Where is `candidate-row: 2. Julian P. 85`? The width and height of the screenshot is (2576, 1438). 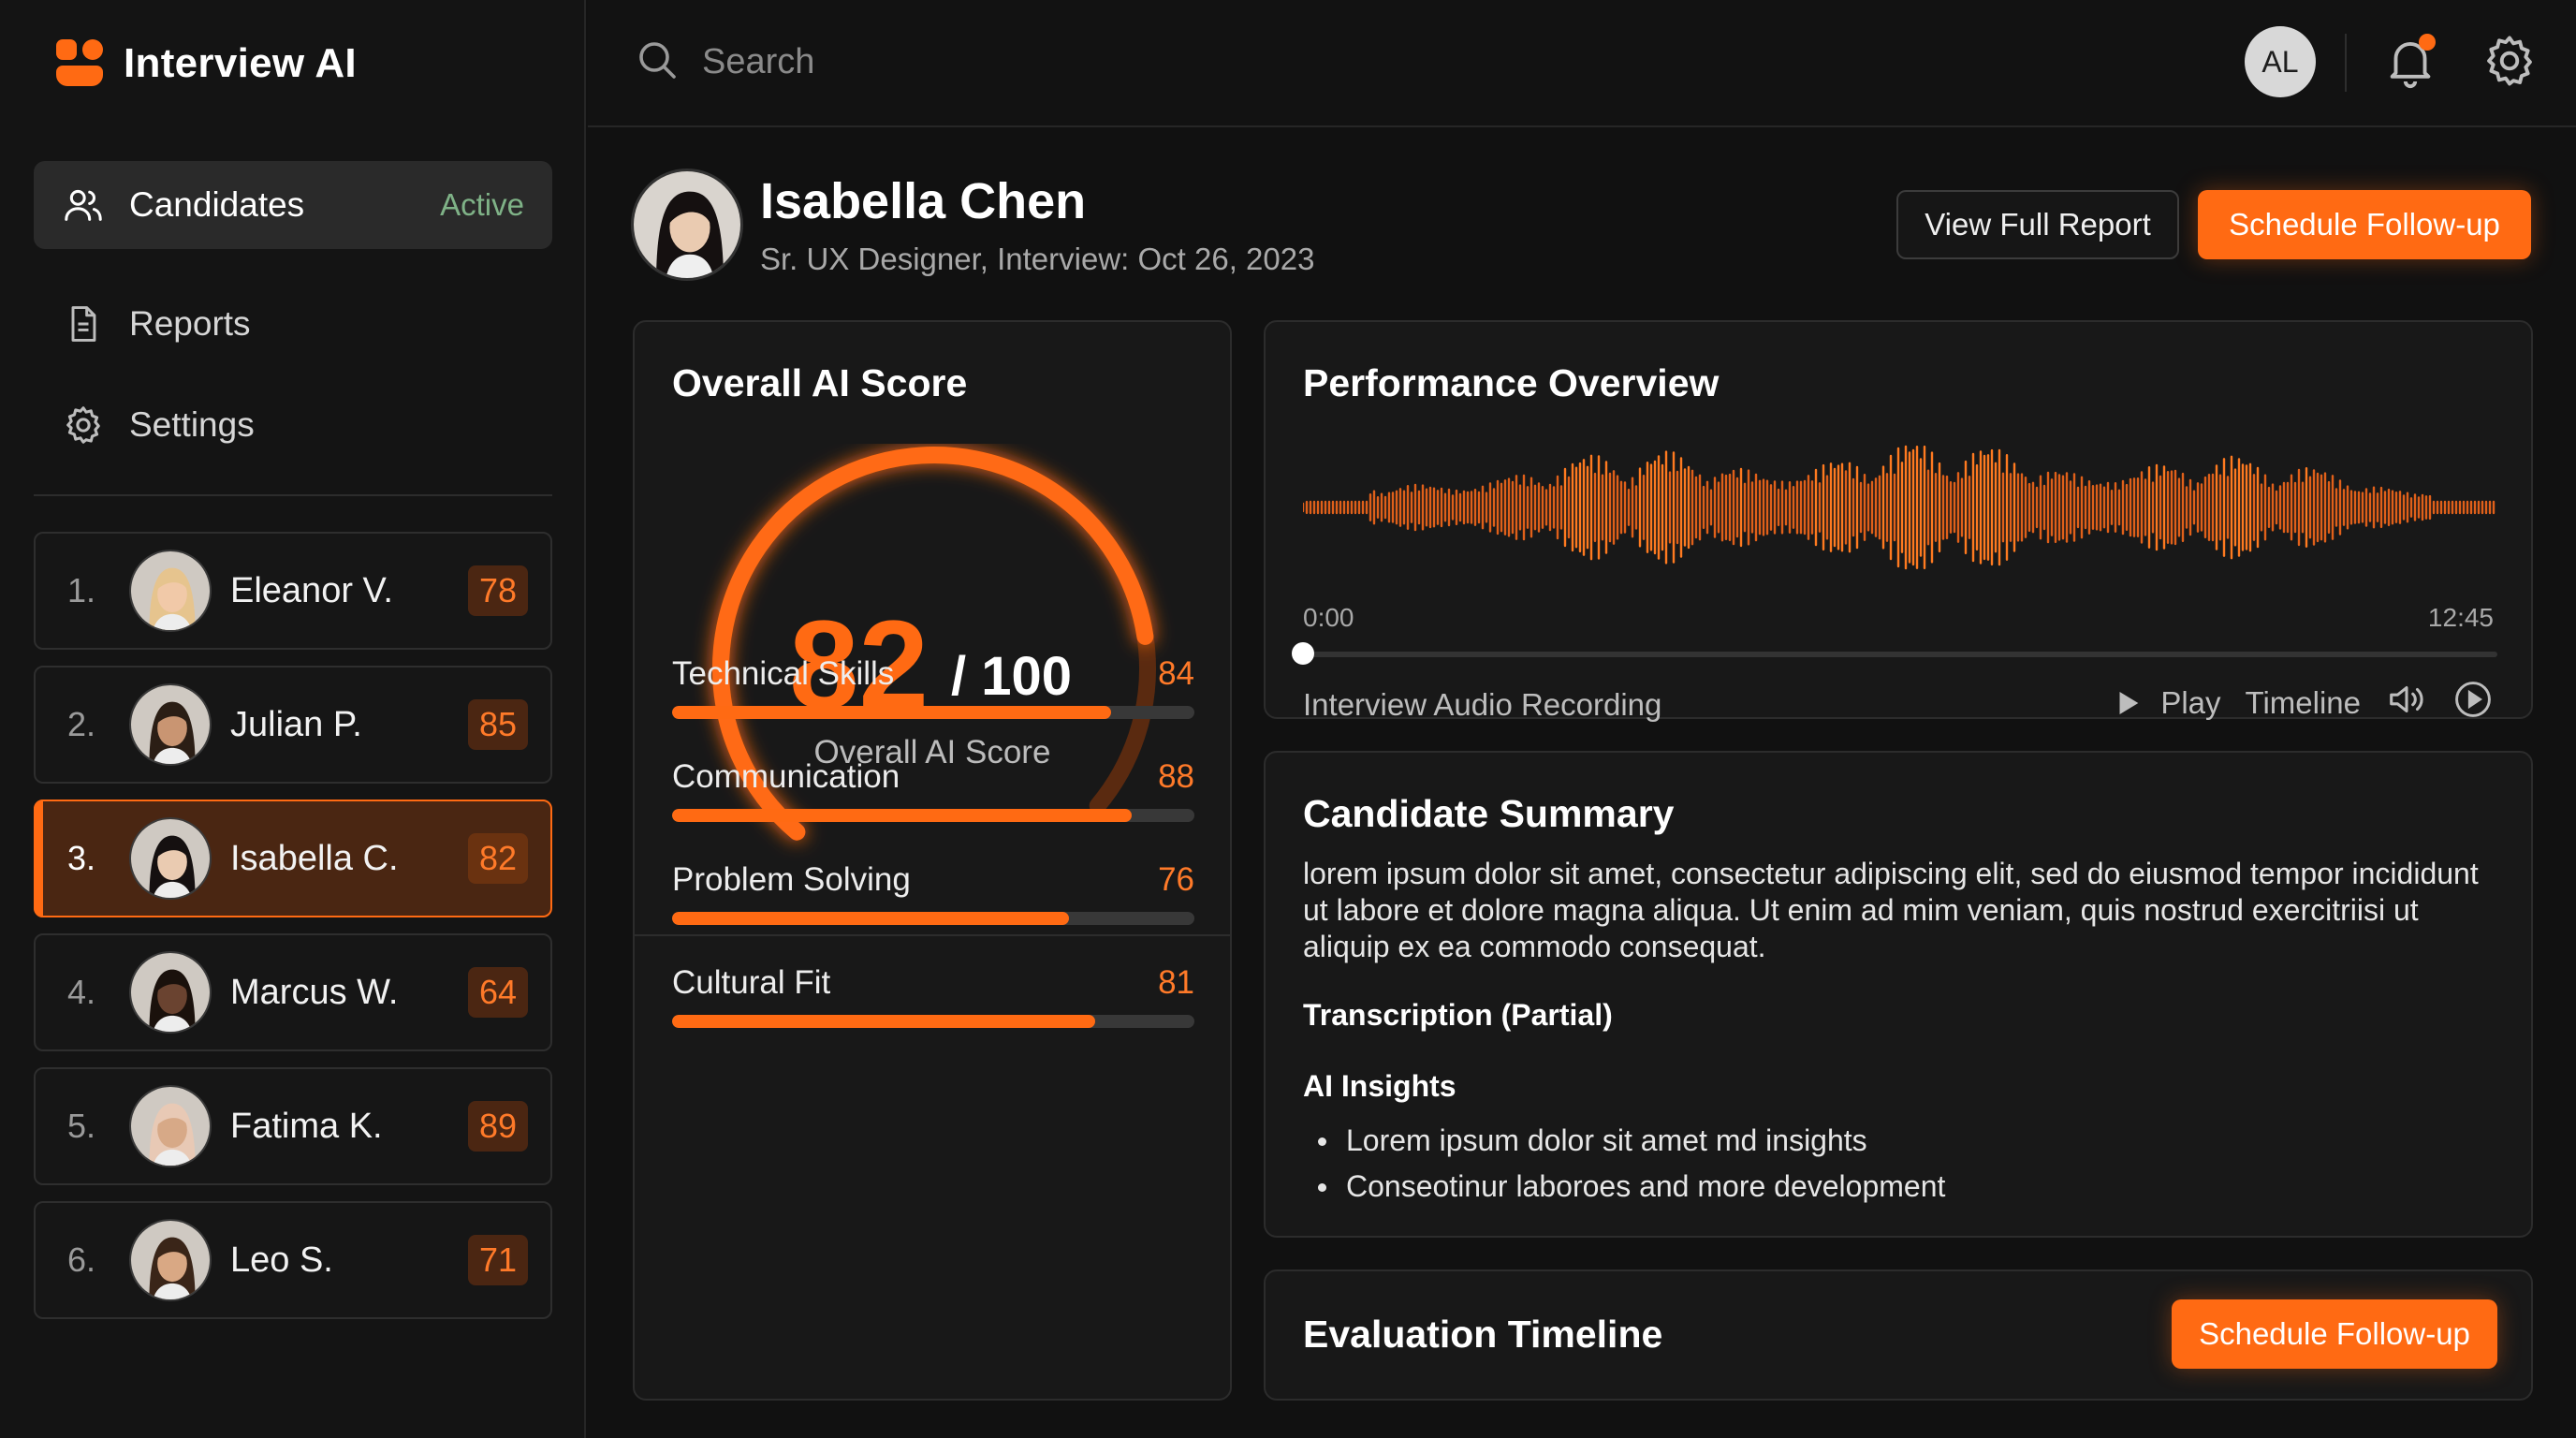 candidate-row: 2. Julian P. 85 is located at coordinates (293, 725).